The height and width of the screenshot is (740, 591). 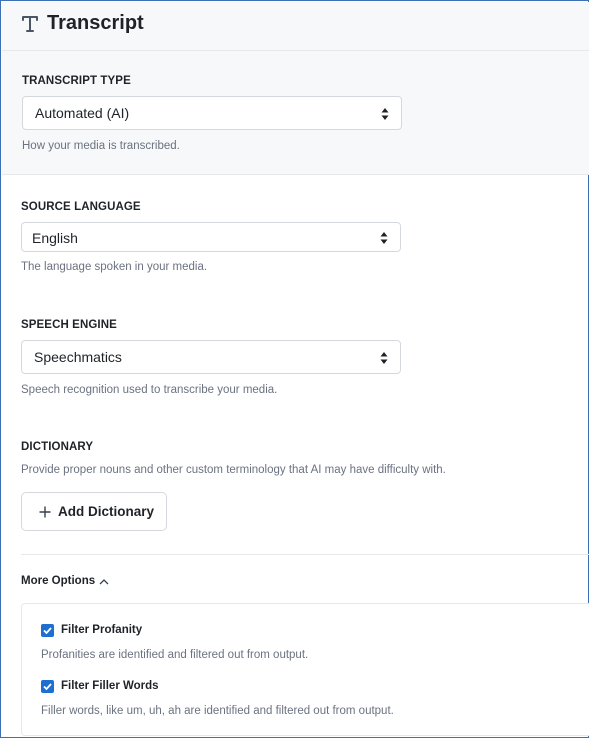 I want to click on speech-engine-select: Speechmatics, so click(x=211, y=357).